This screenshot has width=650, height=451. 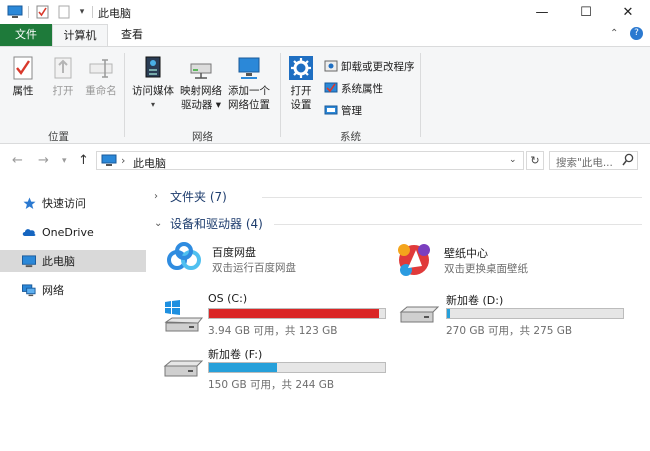 What do you see at coordinates (63, 68) in the screenshot?
I see `open-icon` at bounding box center [63, 68].